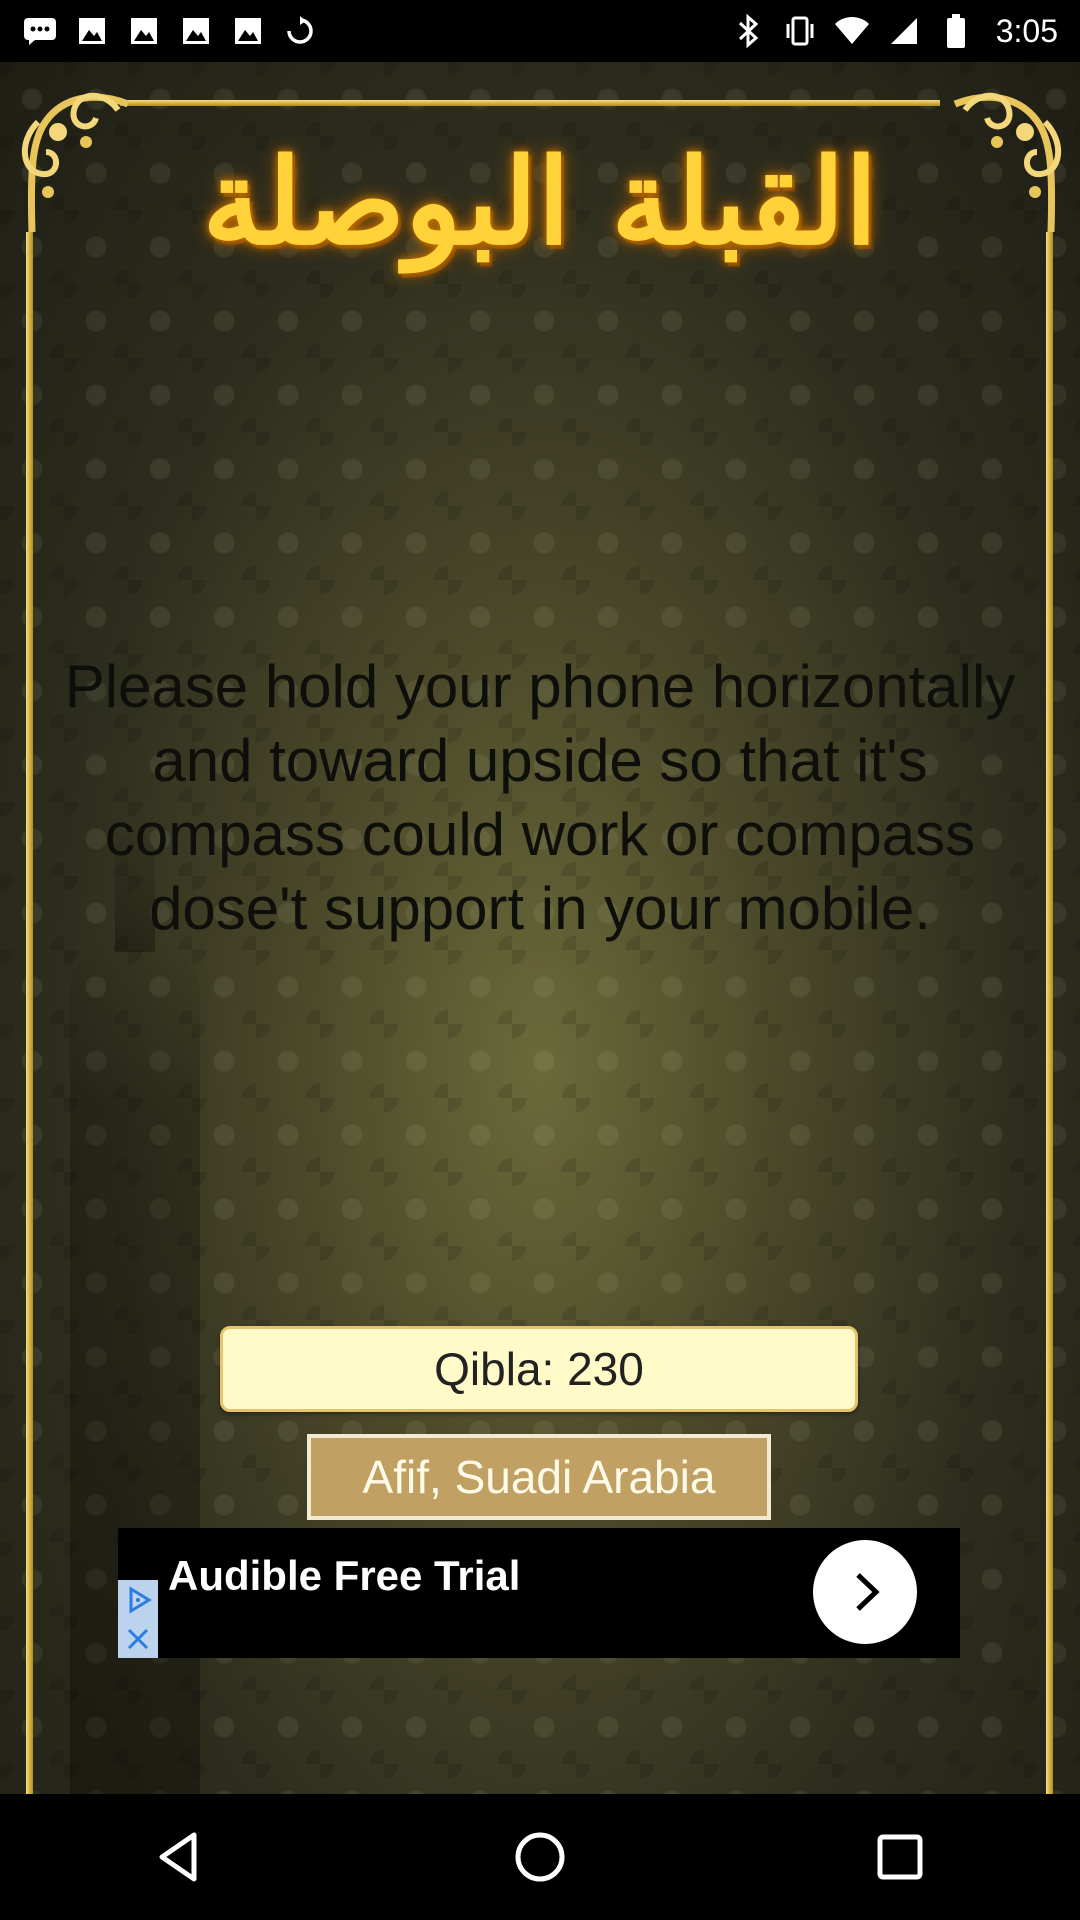 The height and width of the screenshot is (1920, 1080). Describe the element at coordinates (170, 31) in the screenshot. I see `notification-icons` at that location.